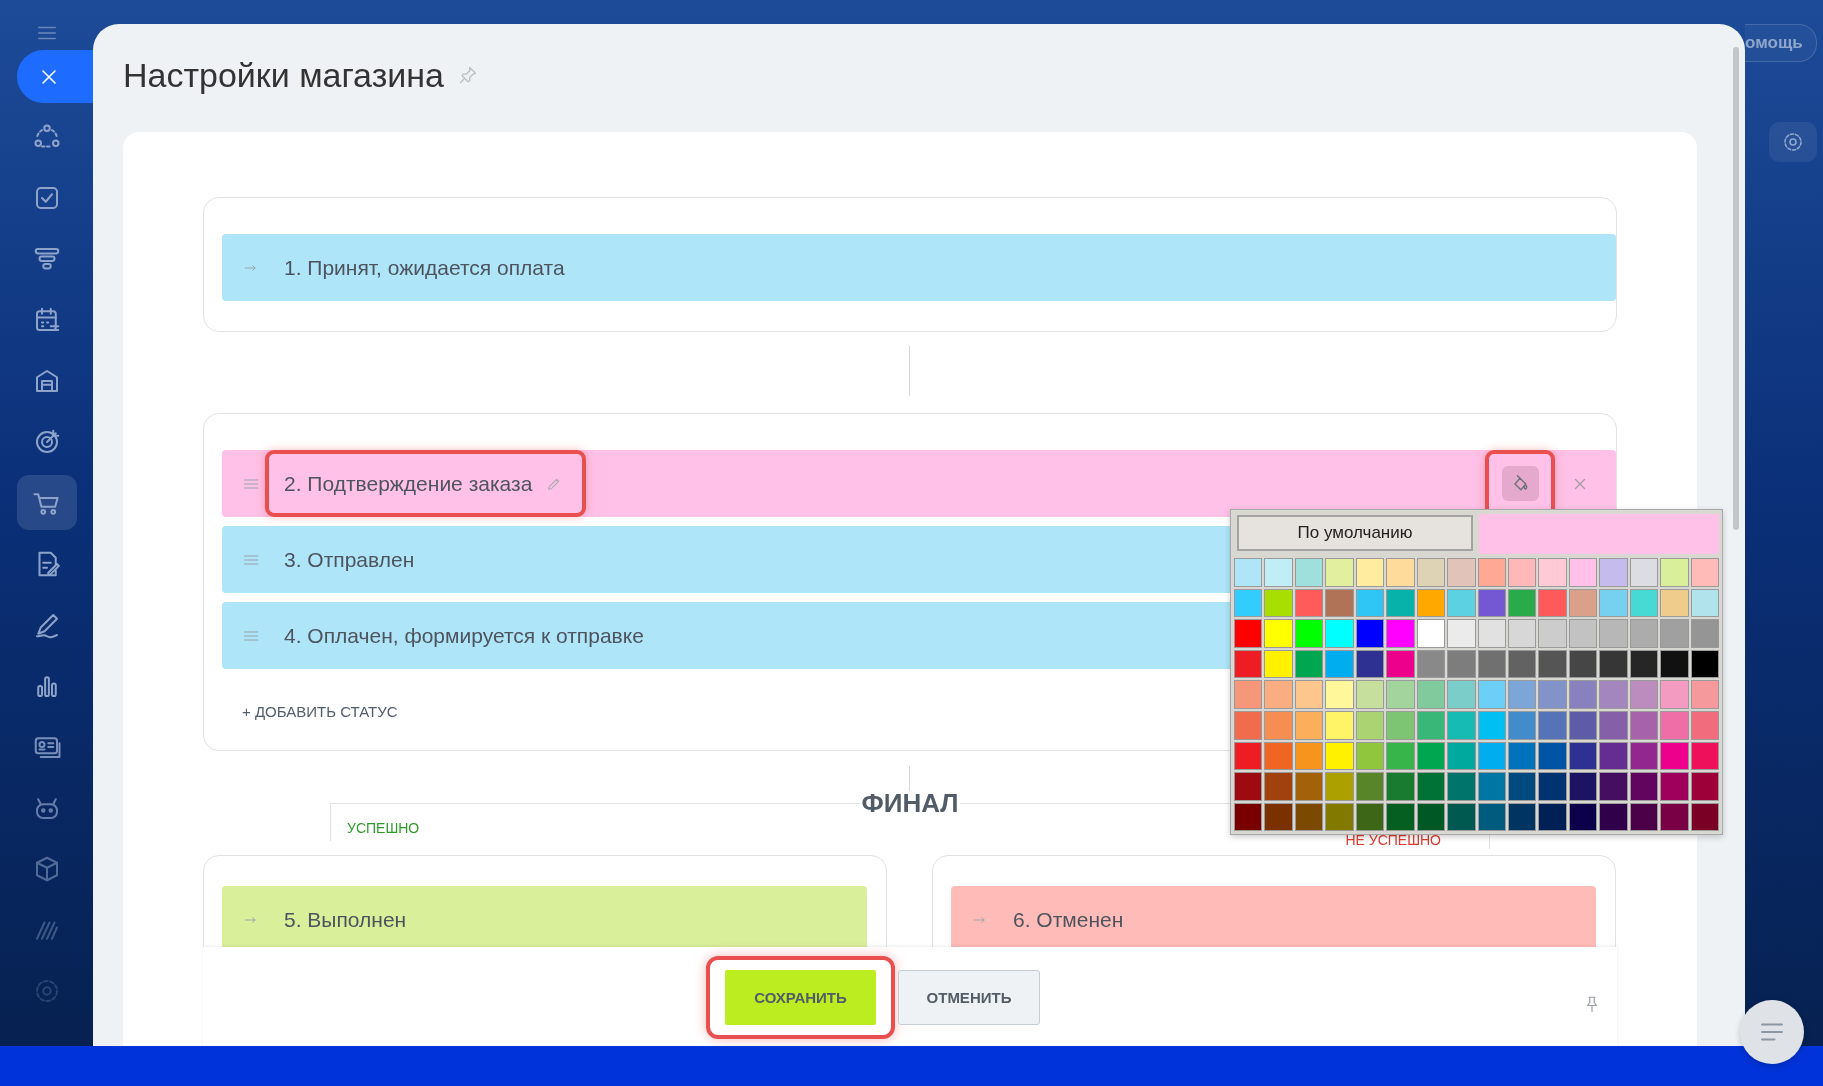 The width and height of the screenshot is (1823, 1086). What do you see at coordinates (424, 267) in the screenshot?
I see `status-title: 1. Принят, ожидается оплата` at bounding box center [424, 267].